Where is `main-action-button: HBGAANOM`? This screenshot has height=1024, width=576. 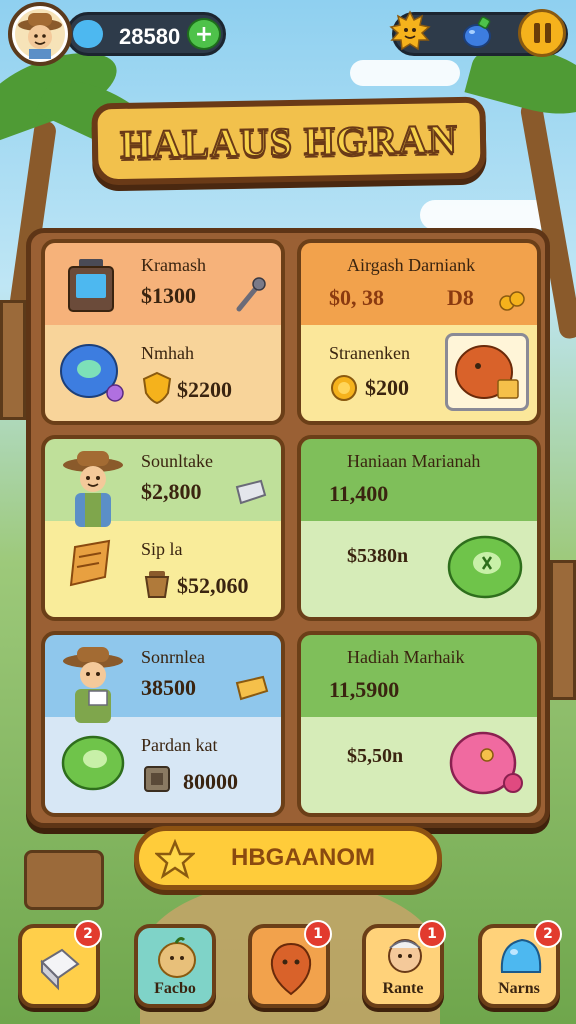 main-action-button: HBGAANOM is located at coordinates (288, 858).